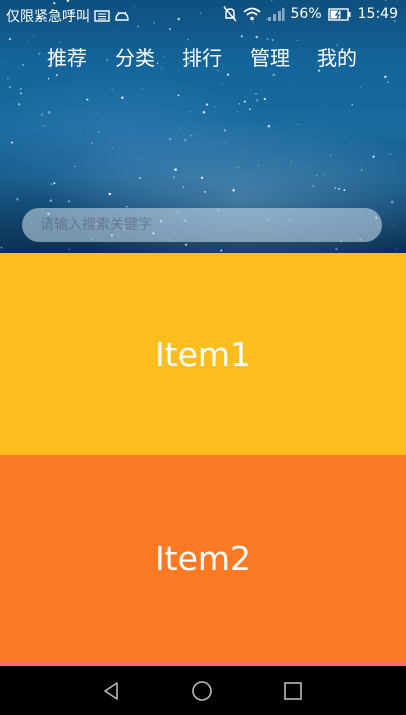  Describe the element at coordinates (203, 14) in the screenshot. I see `status-bar: 仅限紧急呼叫 56% 15:49` at that location.